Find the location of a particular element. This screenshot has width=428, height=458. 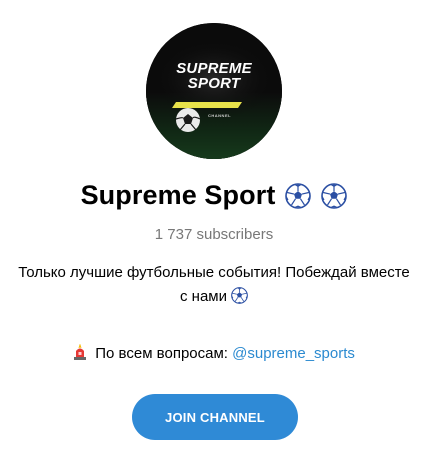

logo-tag: CHANNEL is located at coordinates (220, 115).